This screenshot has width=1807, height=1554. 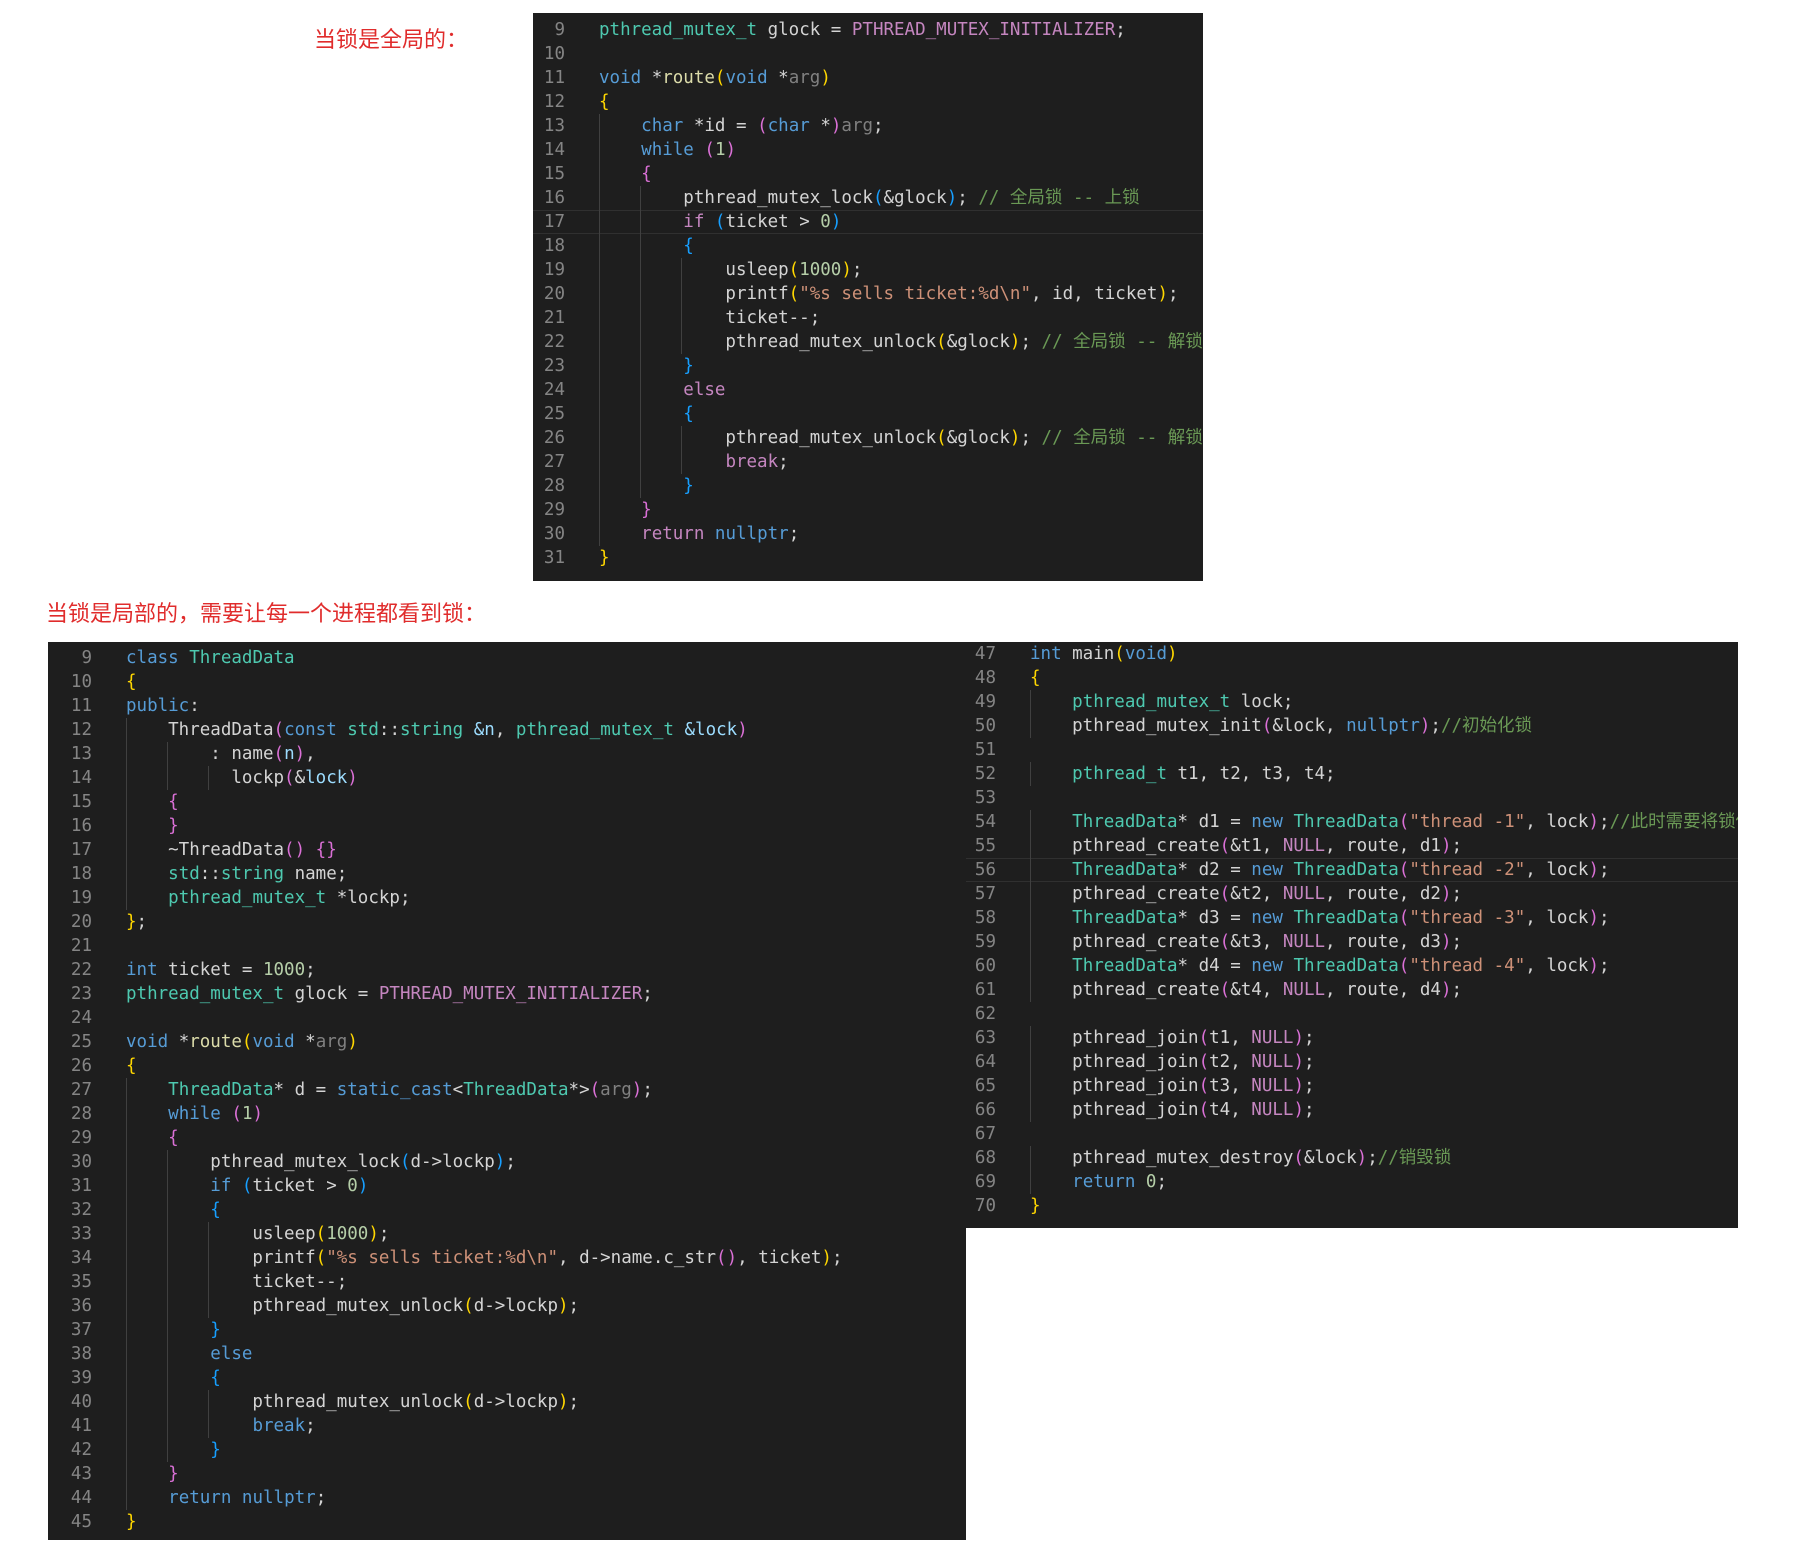 I want to click on code-token: &lock, so click(x=711, y=730).